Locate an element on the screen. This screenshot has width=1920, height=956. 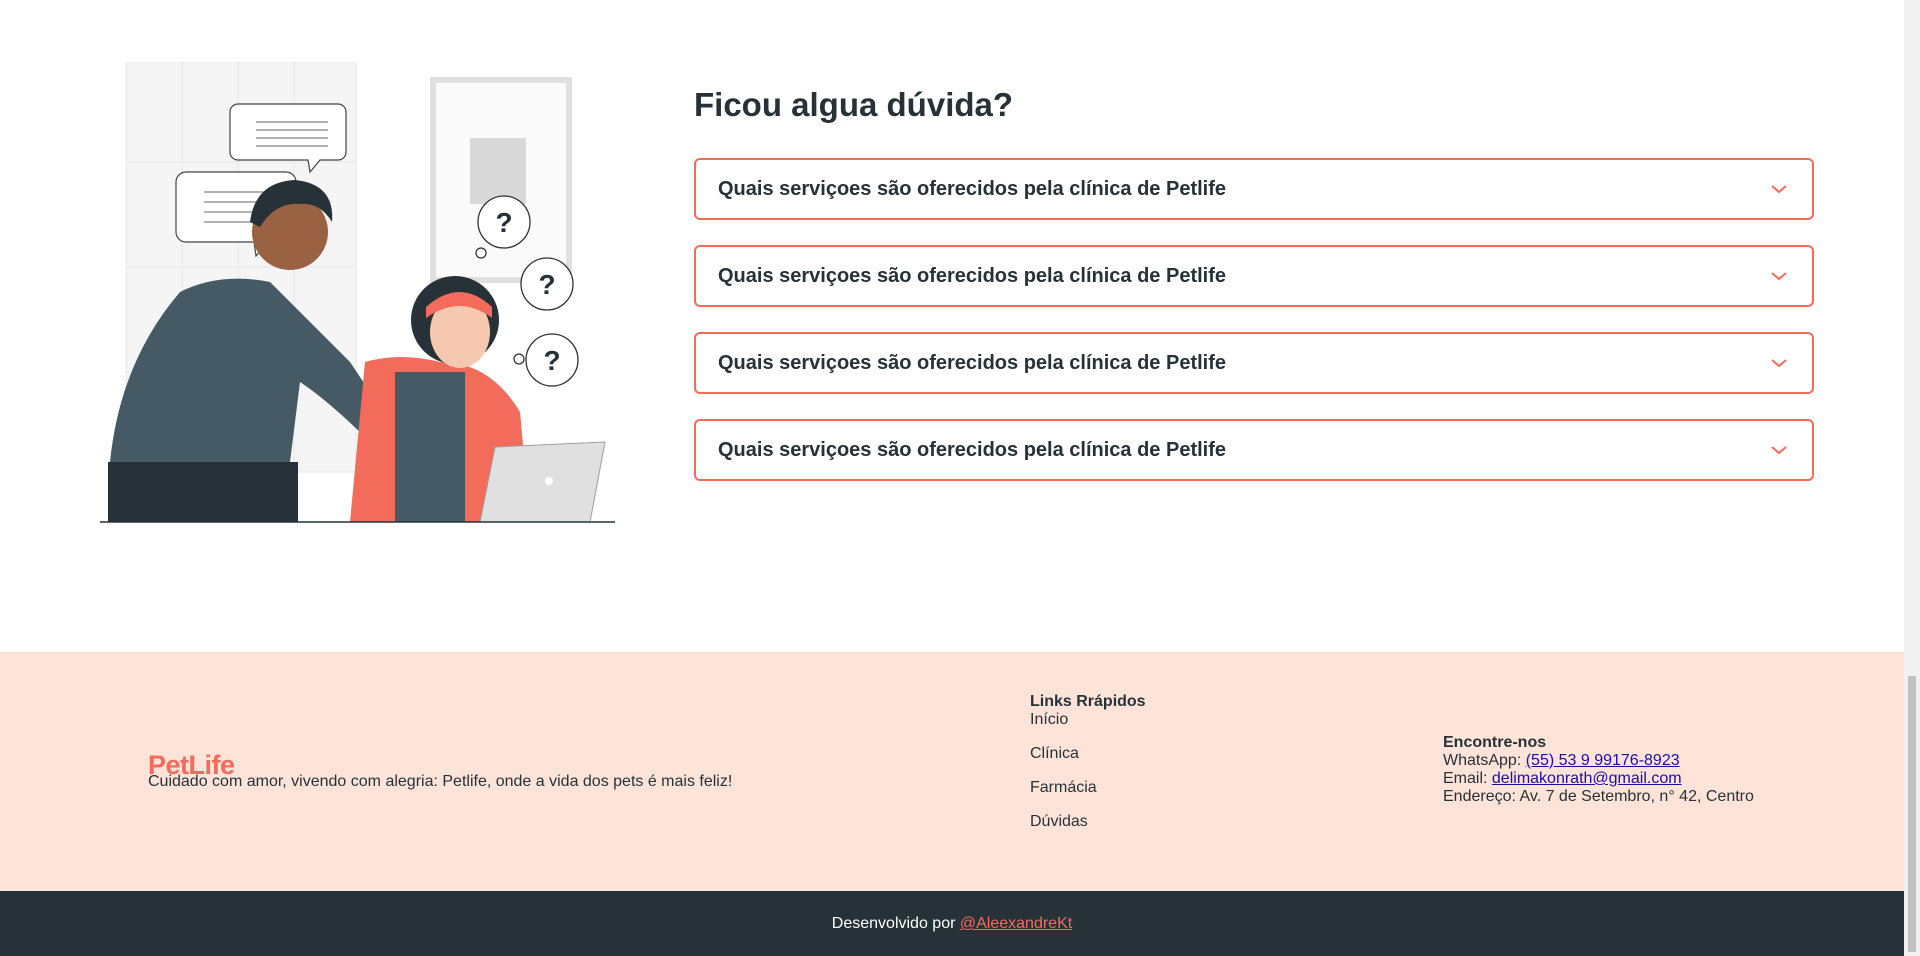
email-label: Email: is located at coordinates (1465, 778).